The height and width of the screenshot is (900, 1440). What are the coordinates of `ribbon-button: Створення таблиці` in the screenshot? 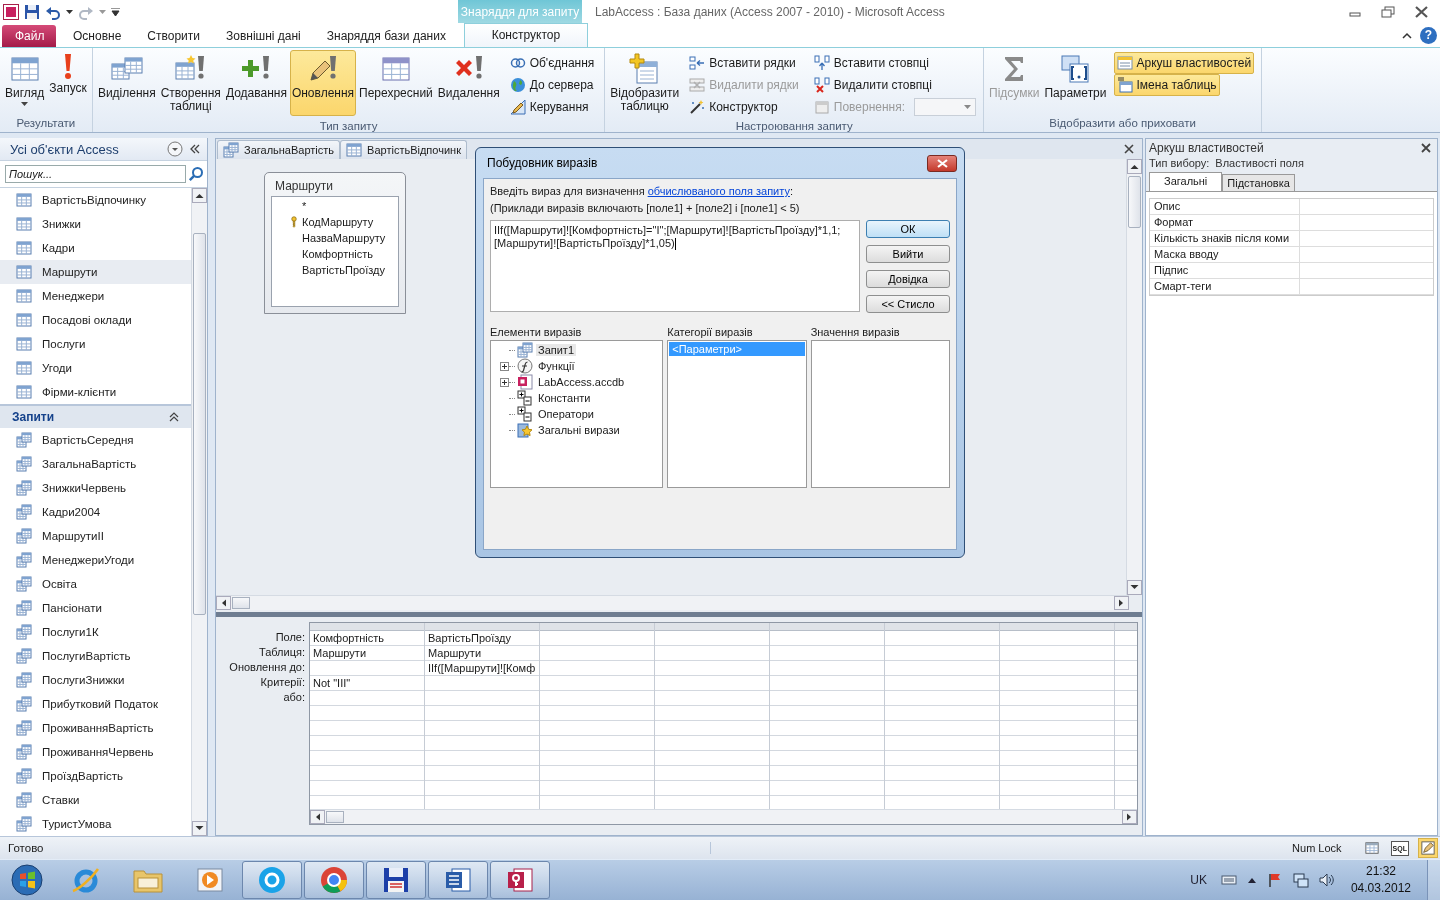 It's located at (190, 83).